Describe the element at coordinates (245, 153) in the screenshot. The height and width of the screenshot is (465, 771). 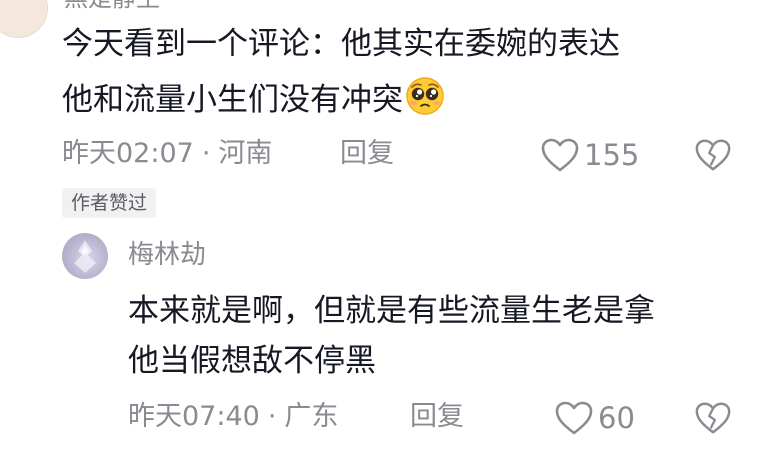
I see `top-comment-location: 河南` at that location.